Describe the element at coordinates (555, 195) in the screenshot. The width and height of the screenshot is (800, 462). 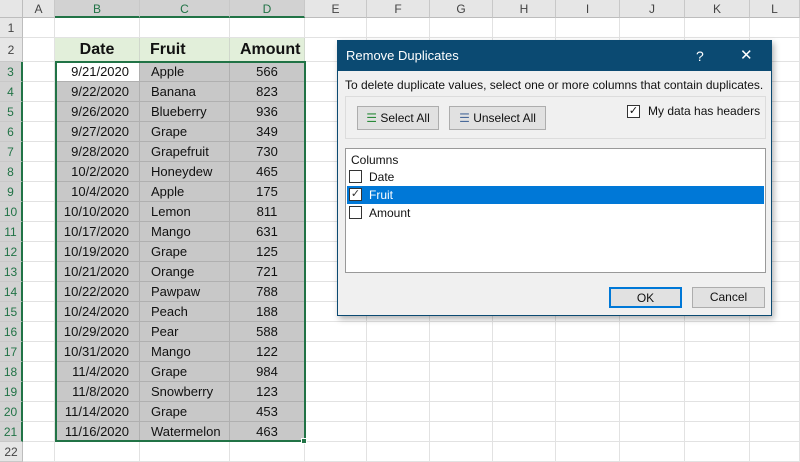
I see `column-item-fruit: ✓ Fruit` at that location.